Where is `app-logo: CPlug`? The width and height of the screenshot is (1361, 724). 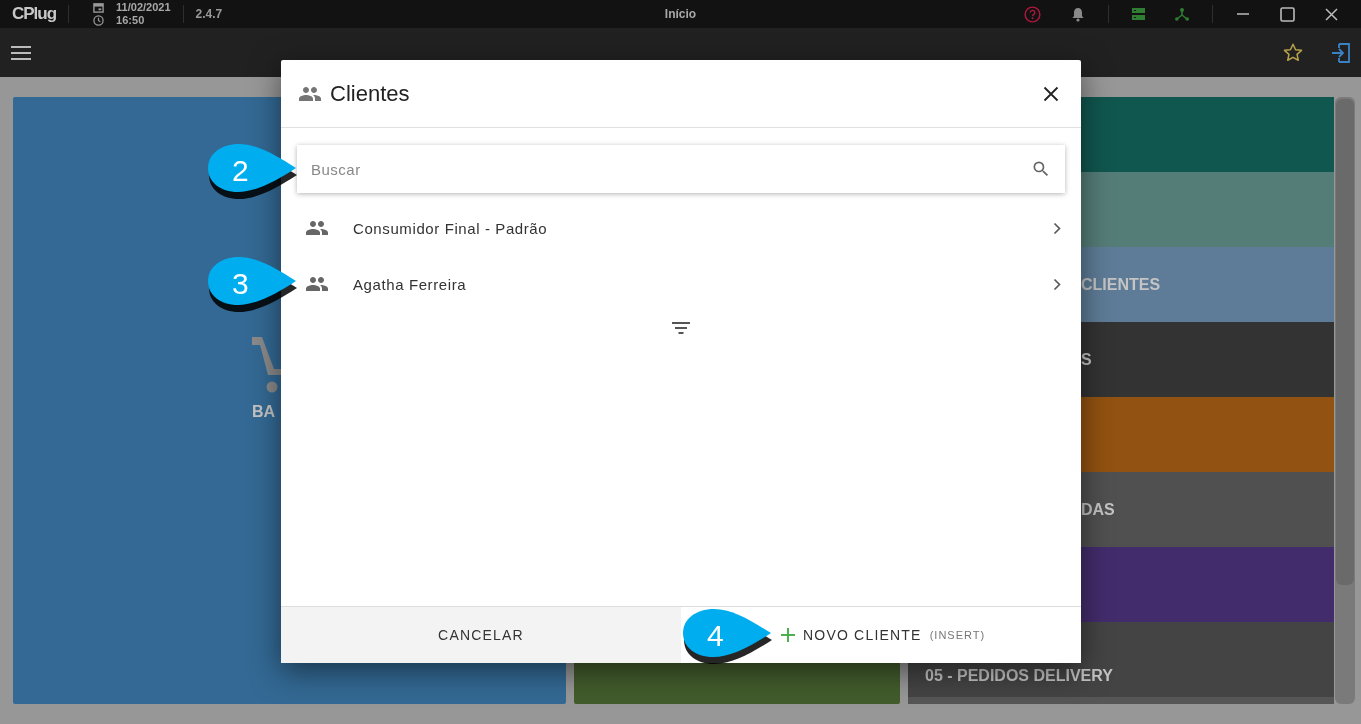
app-logo: CPlug is located at coordinates (34, 14).